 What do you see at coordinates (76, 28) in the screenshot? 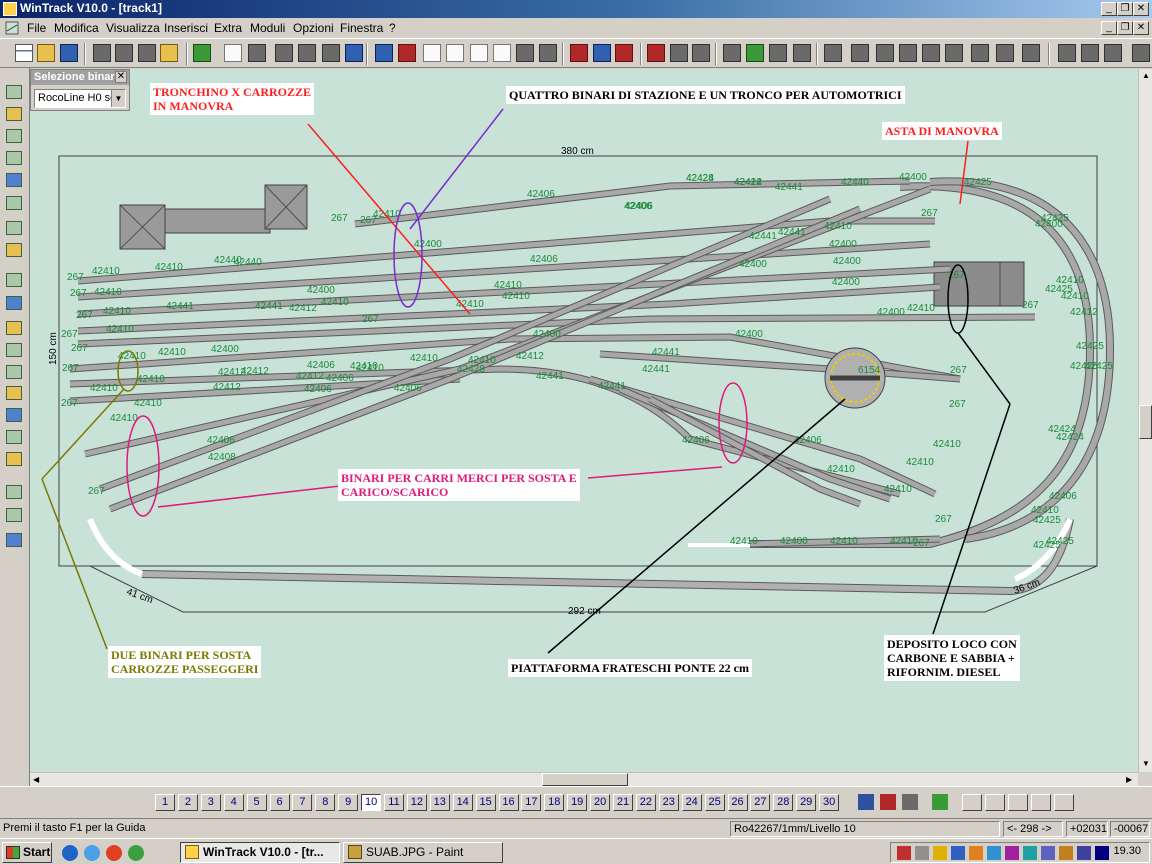
I see `menu-modifica: Modifica` at bounding box center [76, 28].